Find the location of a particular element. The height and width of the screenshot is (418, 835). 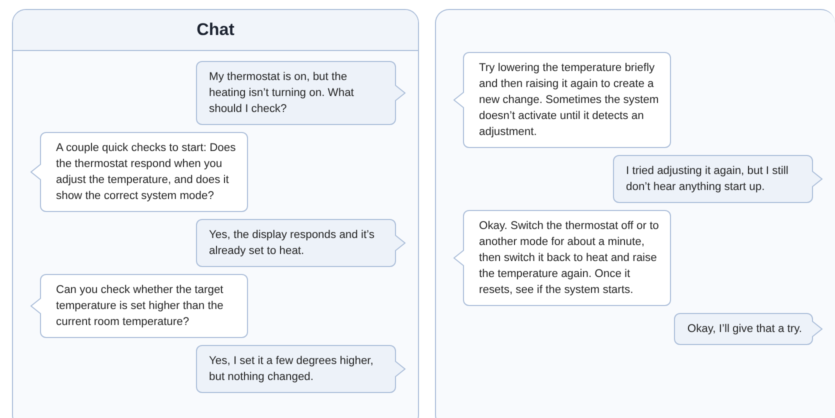

panel-title: Chat is located at coordinates (215, 30).